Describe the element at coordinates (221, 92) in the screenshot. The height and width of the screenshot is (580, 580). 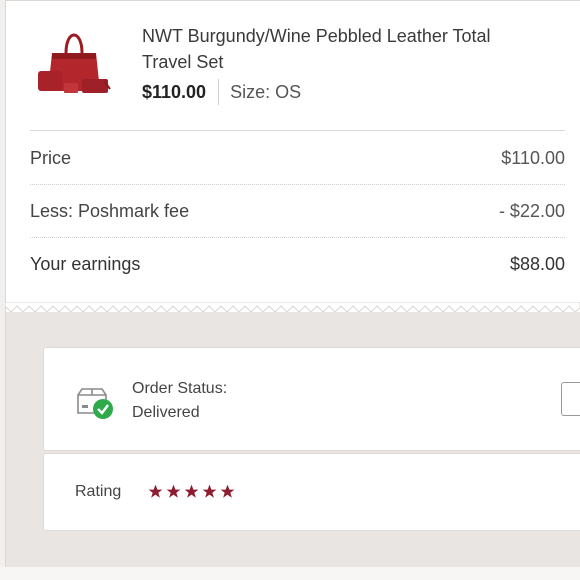
I see `price-size-row: $110.00 Size: OS` at that location.